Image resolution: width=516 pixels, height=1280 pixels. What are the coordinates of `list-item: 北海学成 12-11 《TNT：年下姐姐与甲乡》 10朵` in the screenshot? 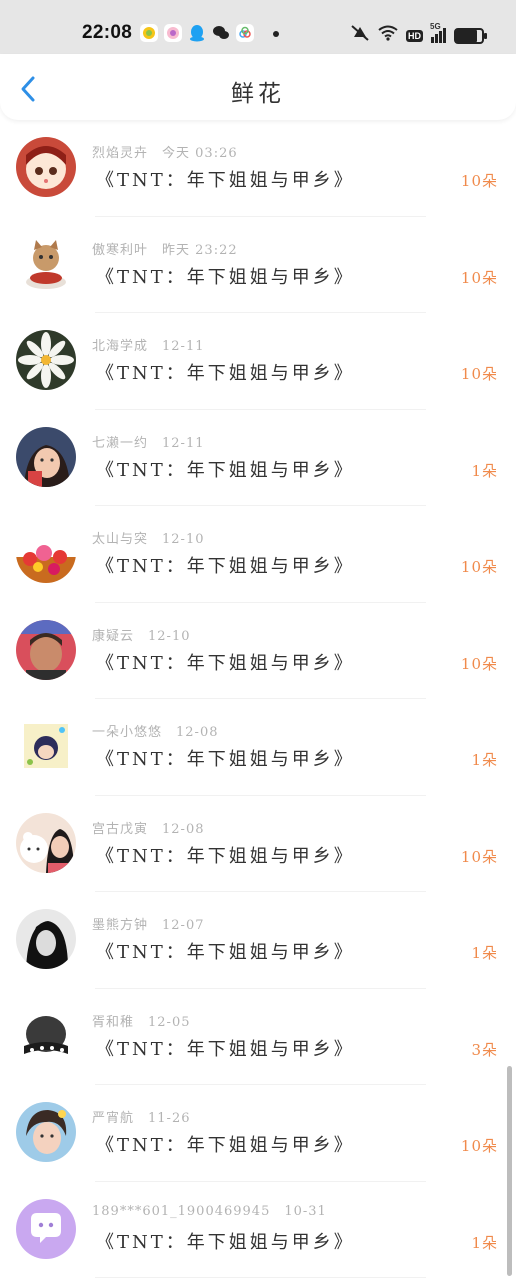 It's located at (258, 361).